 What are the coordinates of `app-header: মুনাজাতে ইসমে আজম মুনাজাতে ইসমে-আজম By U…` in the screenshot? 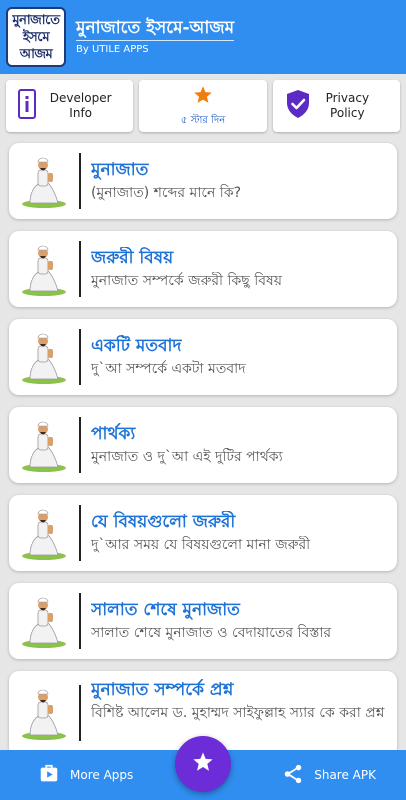 It's located at (203, 37).